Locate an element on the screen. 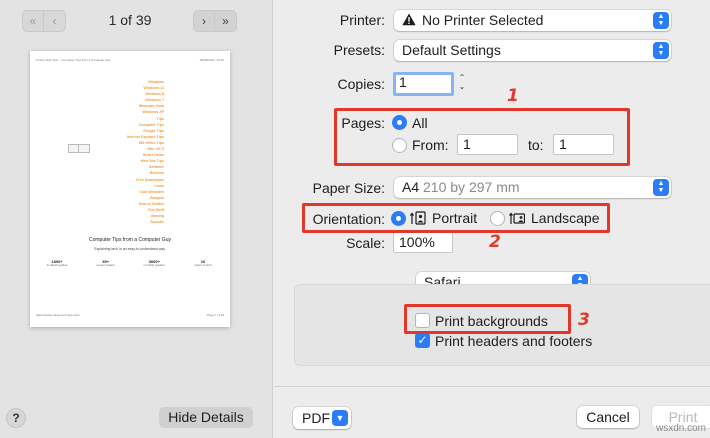 The width and height of the screenshot is (710, 438). nav-back-group: « ‹ is located at coordinates (44, 21).